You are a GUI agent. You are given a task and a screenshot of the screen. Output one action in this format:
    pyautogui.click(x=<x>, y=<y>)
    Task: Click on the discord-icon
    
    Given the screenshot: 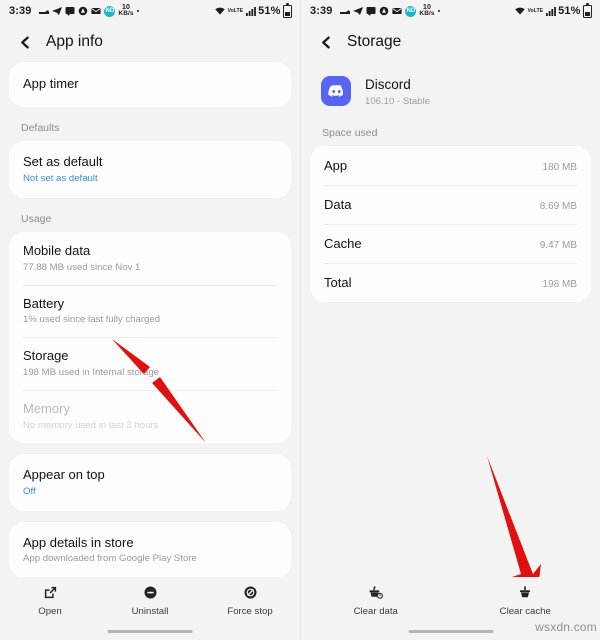 What is the action you would take?
    pyautogui.click(x=336, y=91)
    